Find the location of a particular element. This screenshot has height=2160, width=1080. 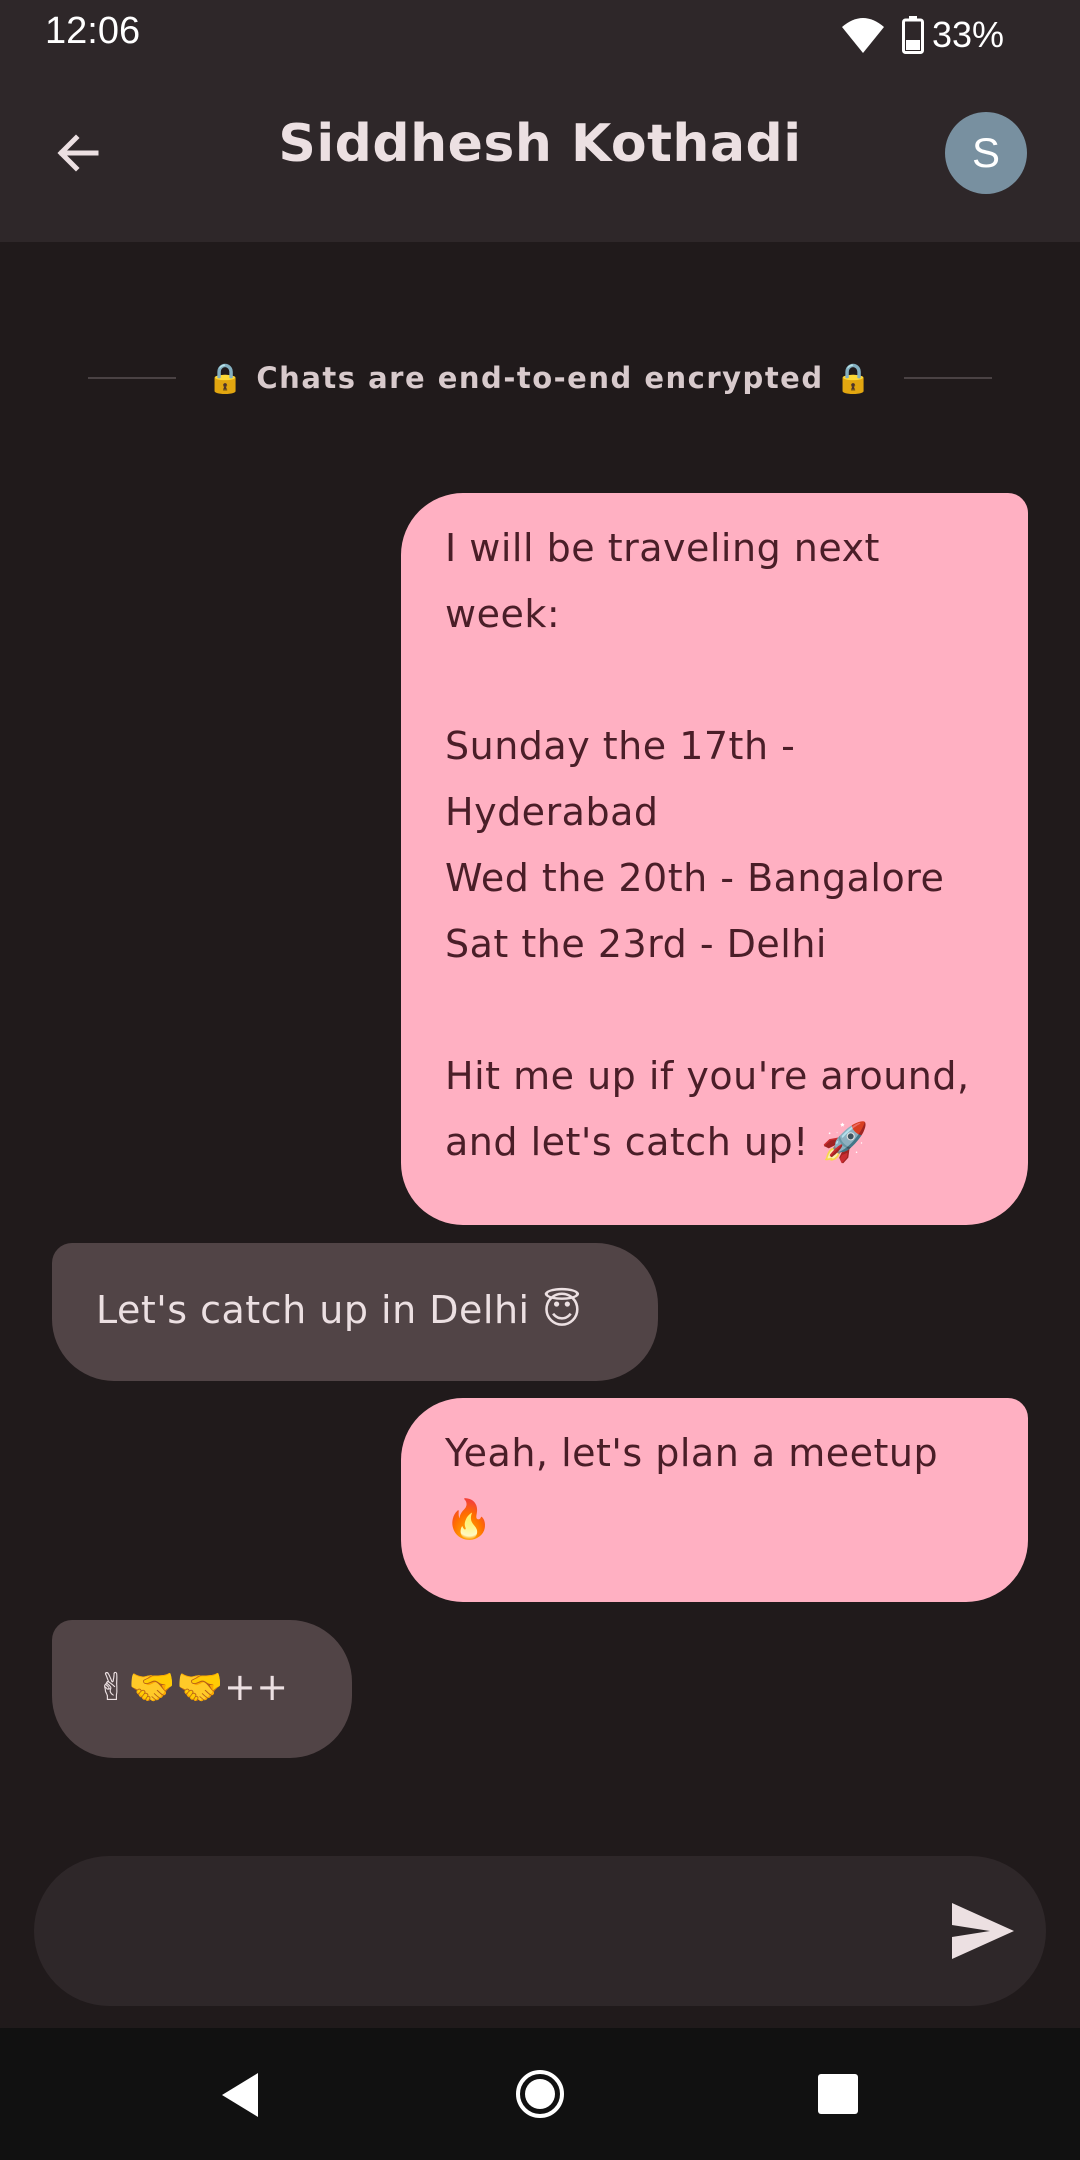

battery-percentage: 33% is located at coordinates (967, 34).